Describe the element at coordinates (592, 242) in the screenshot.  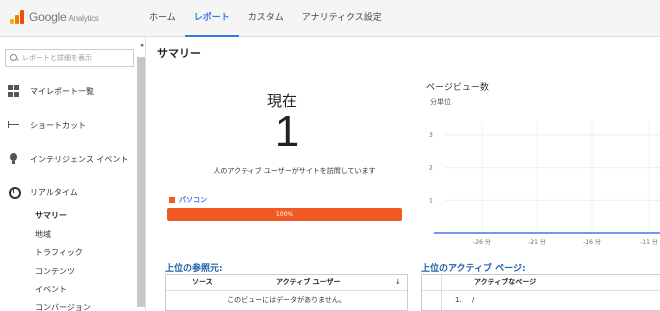
I see `x-tick-label: -16 分` at that location.